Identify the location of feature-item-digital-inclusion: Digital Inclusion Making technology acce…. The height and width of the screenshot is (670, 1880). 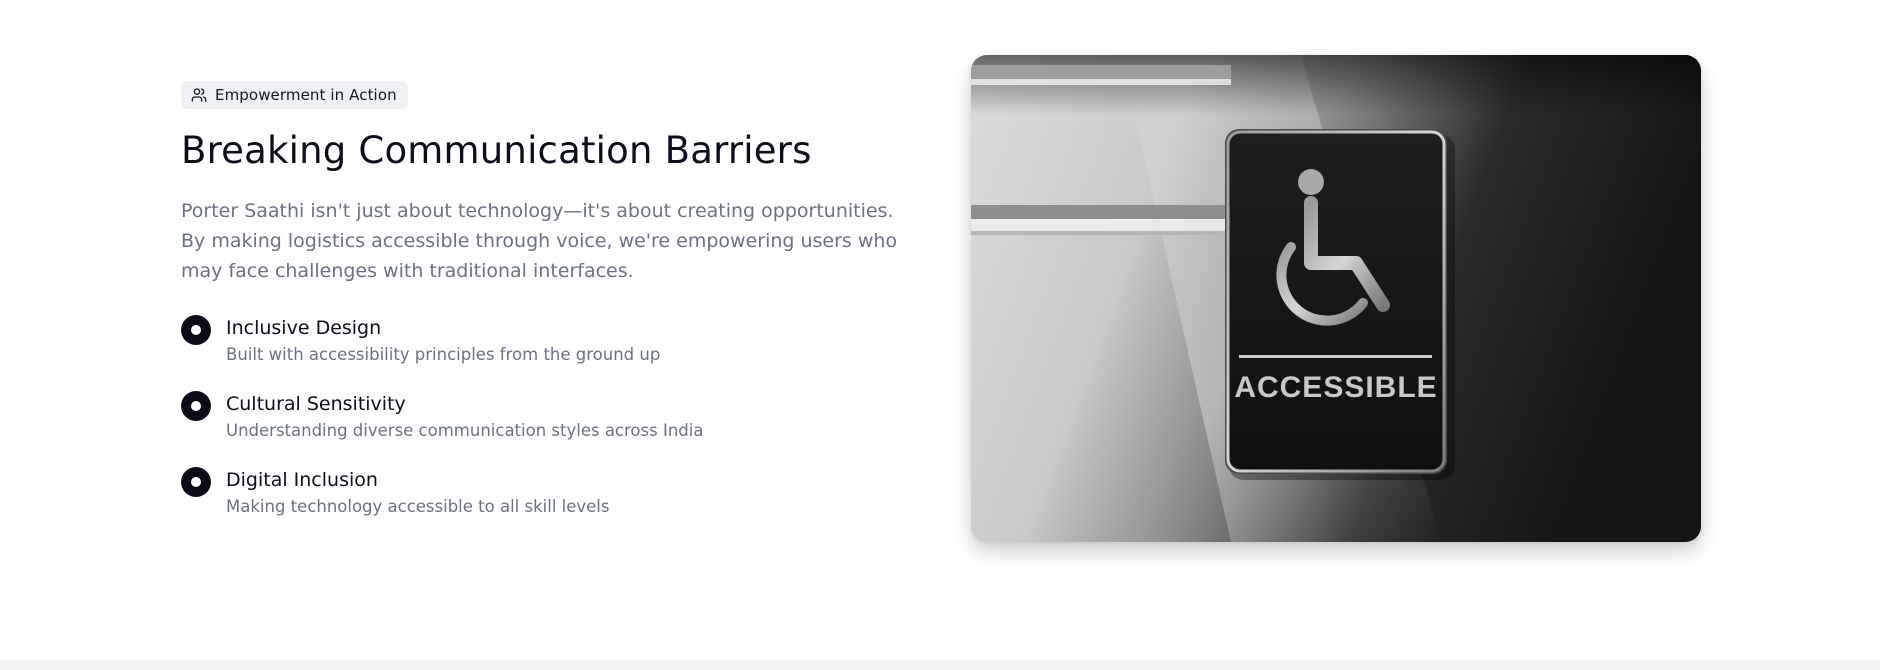
(551, 492).